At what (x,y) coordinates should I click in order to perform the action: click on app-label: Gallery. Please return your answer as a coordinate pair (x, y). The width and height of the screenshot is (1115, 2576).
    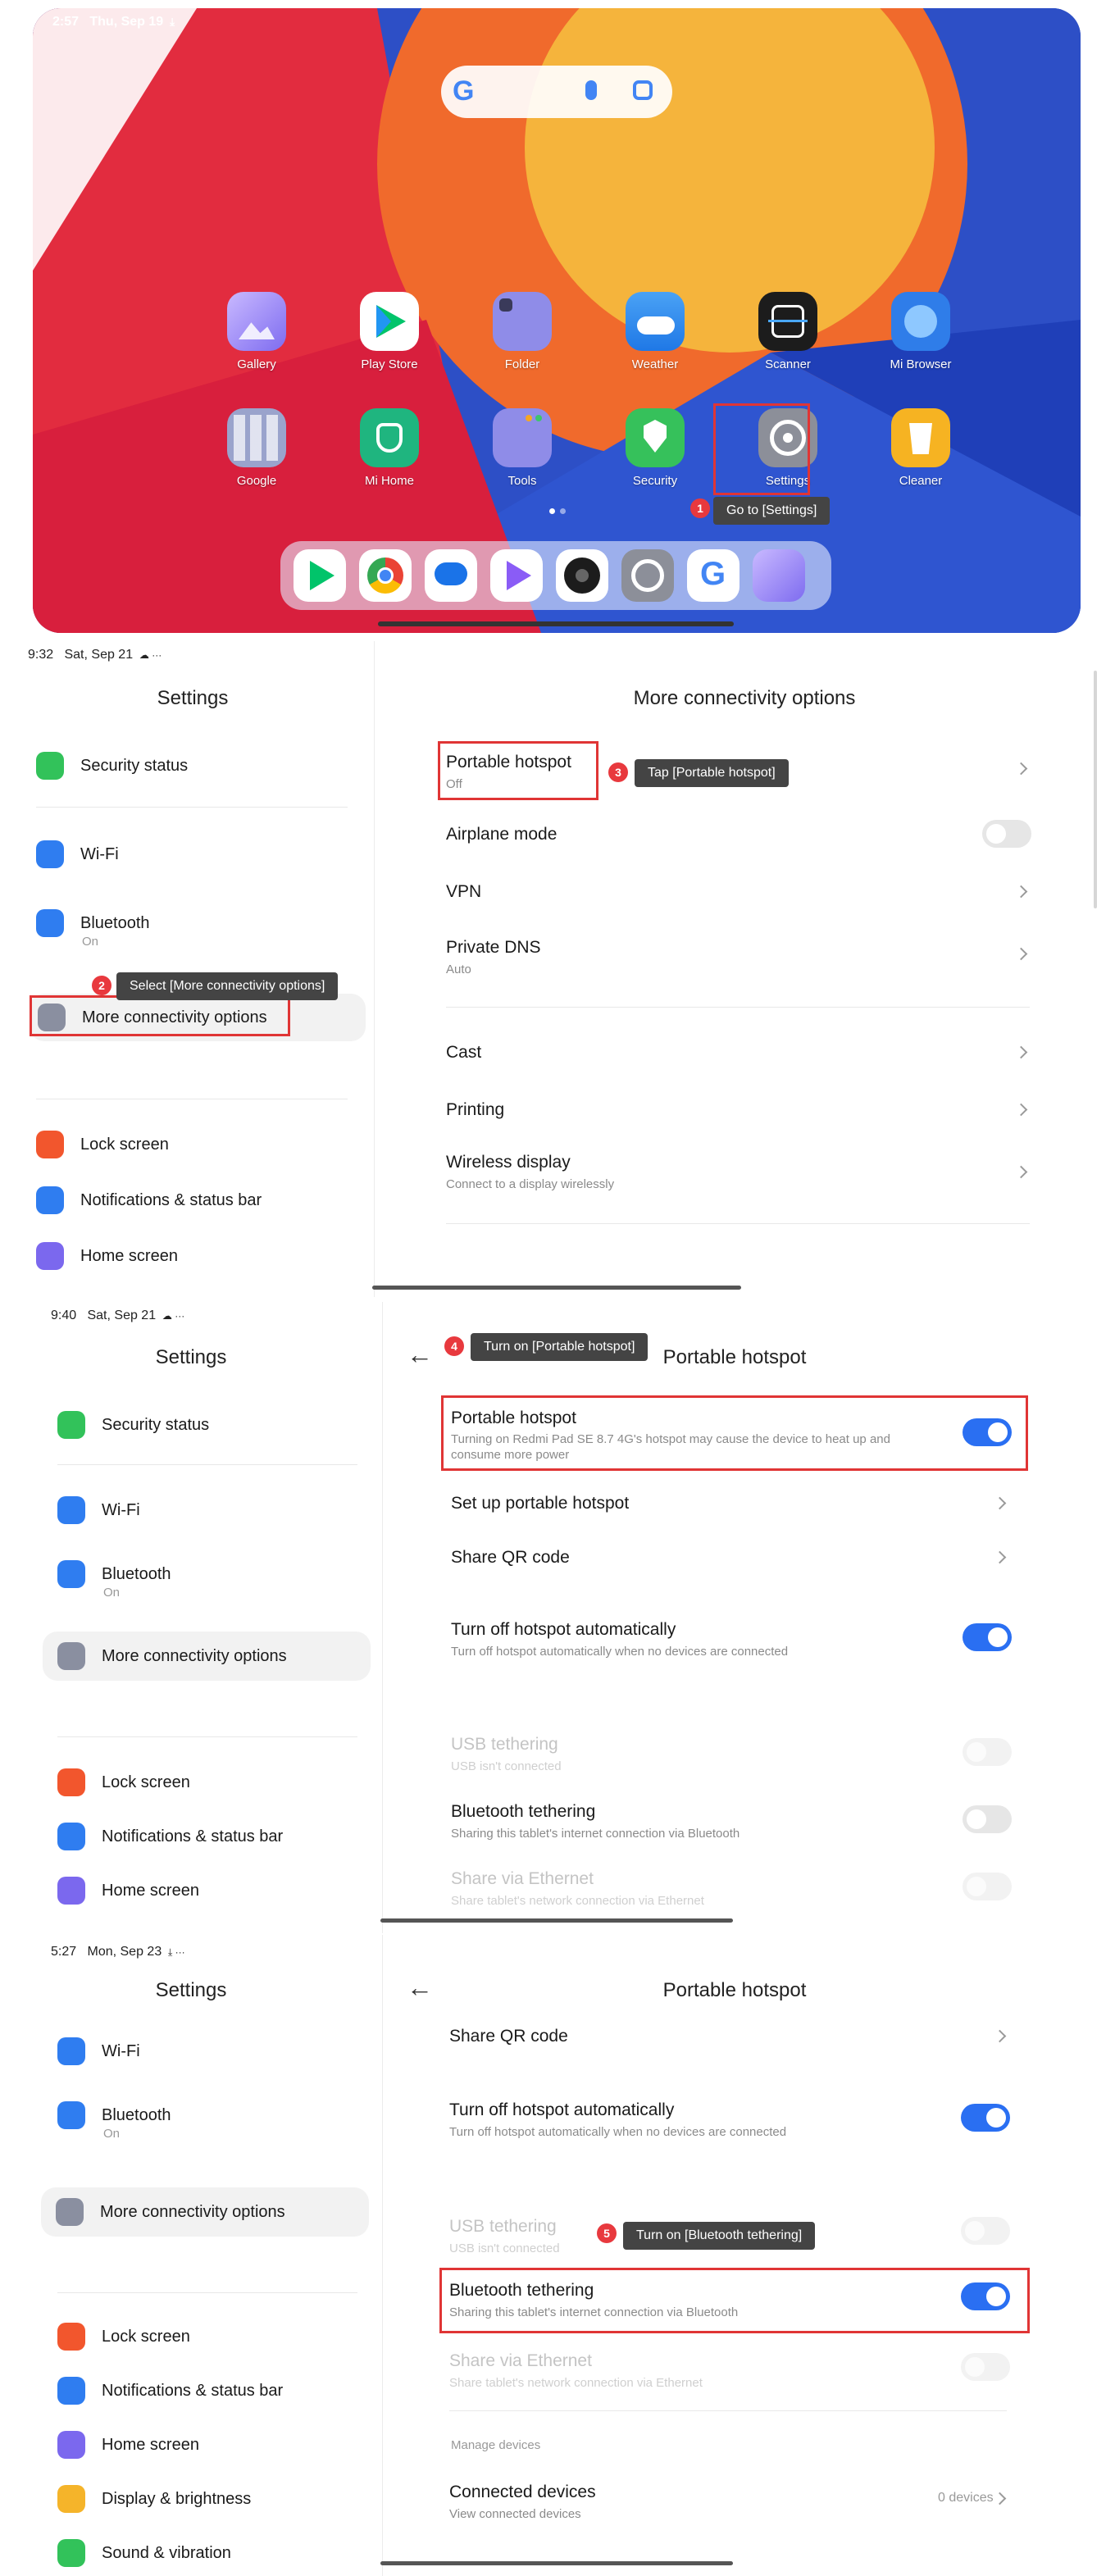
    Looking at the image, I should click on (256, 364).